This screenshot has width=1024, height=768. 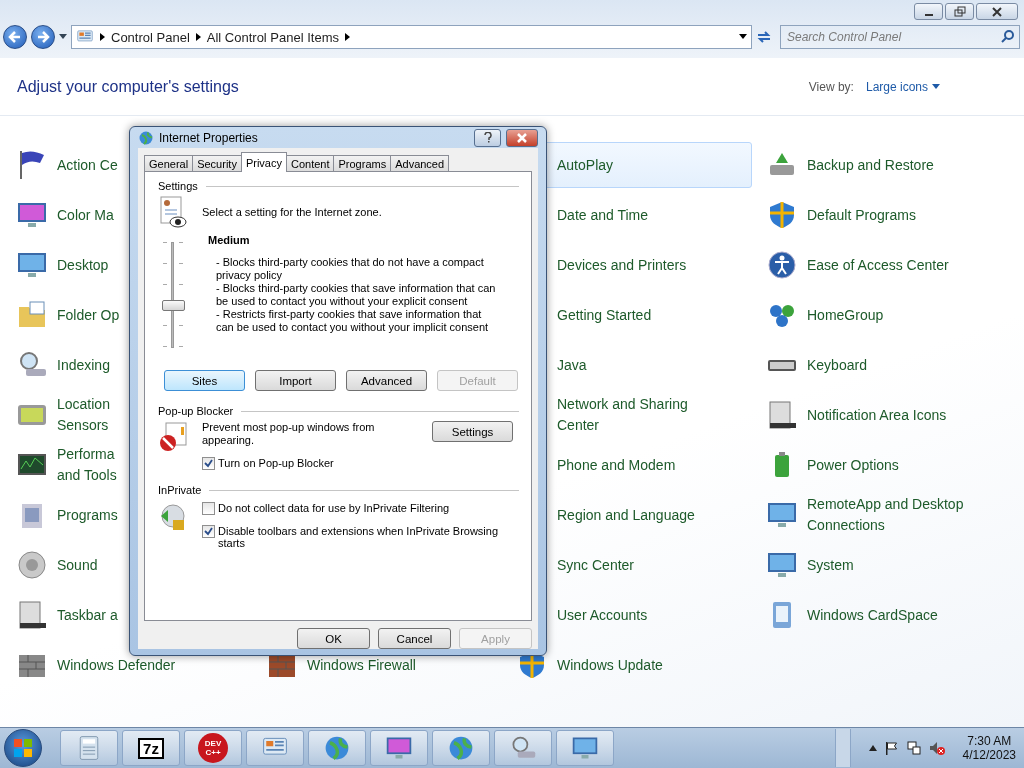 What do you see at coordinates (853, 465) in the screenshot?
I see `item-label: Power Options` at bounding box center [853, 465].